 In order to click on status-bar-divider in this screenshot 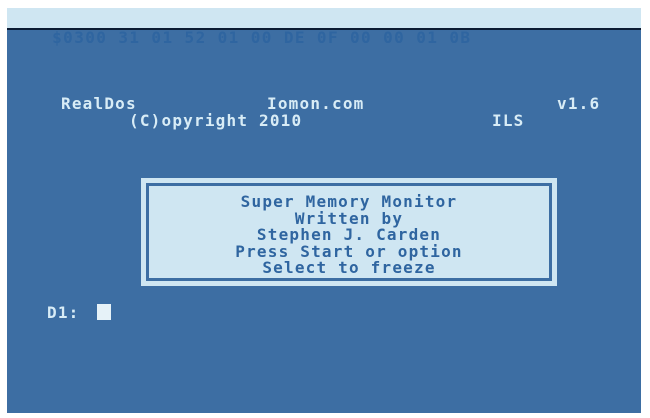, I will do `click(324, 29)`.